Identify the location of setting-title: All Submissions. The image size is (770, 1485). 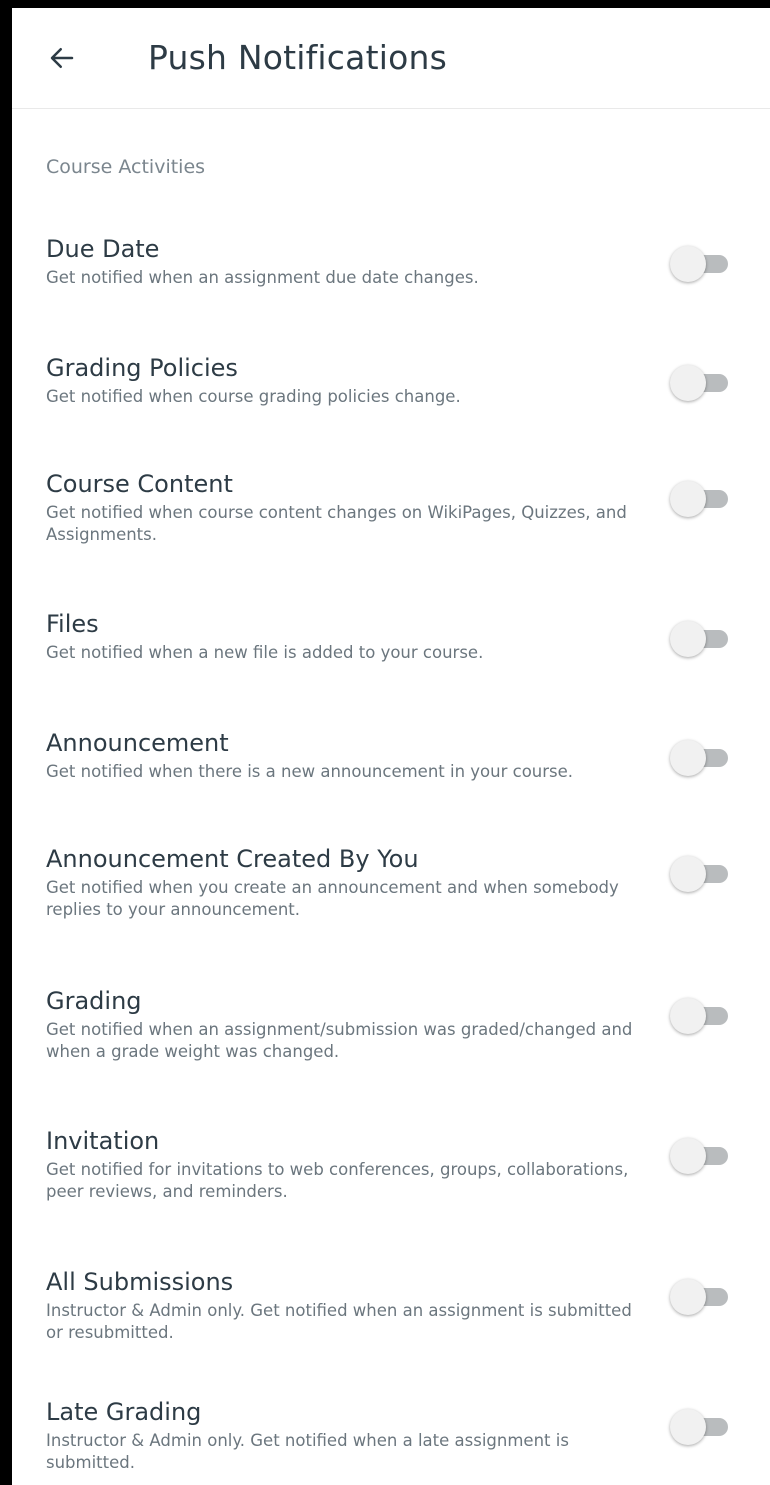
(140, 1282).